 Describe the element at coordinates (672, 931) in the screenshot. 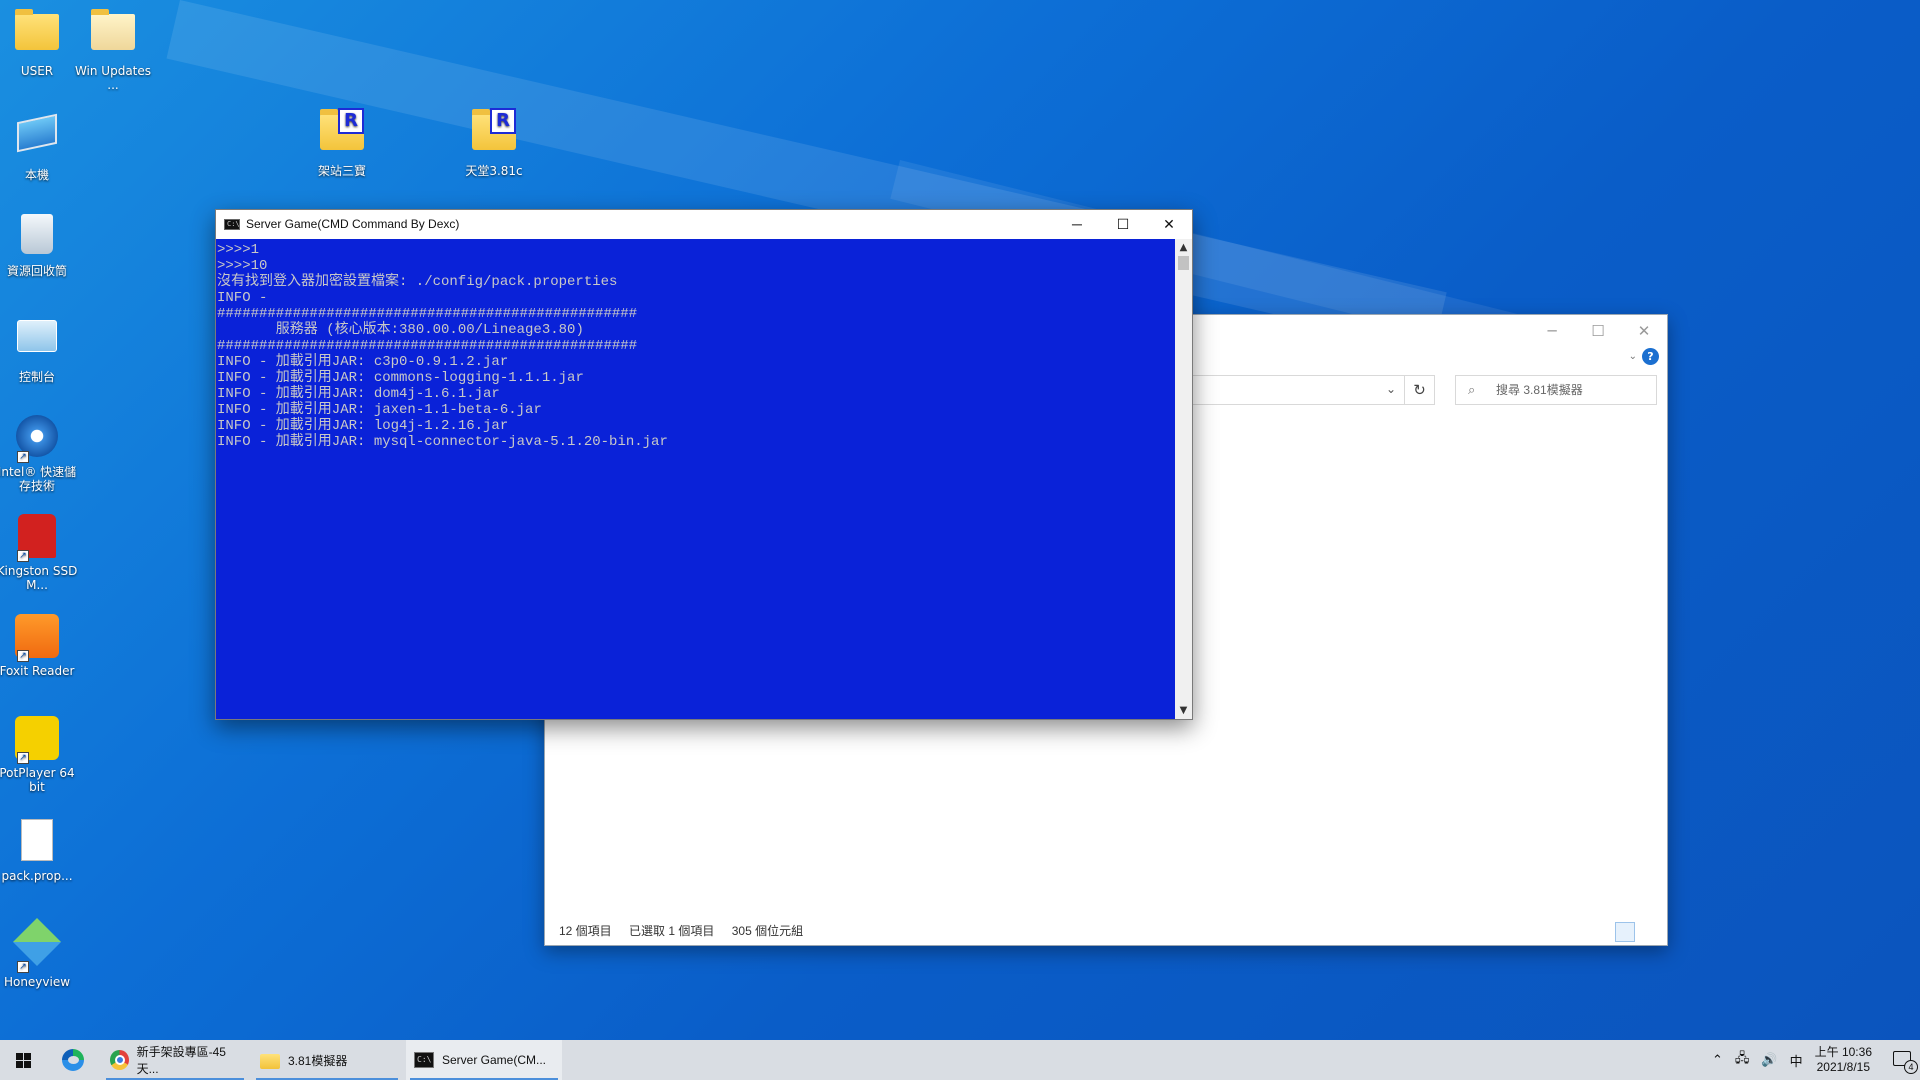

I see `selected-count: 已選取 1 個項目` at that location.